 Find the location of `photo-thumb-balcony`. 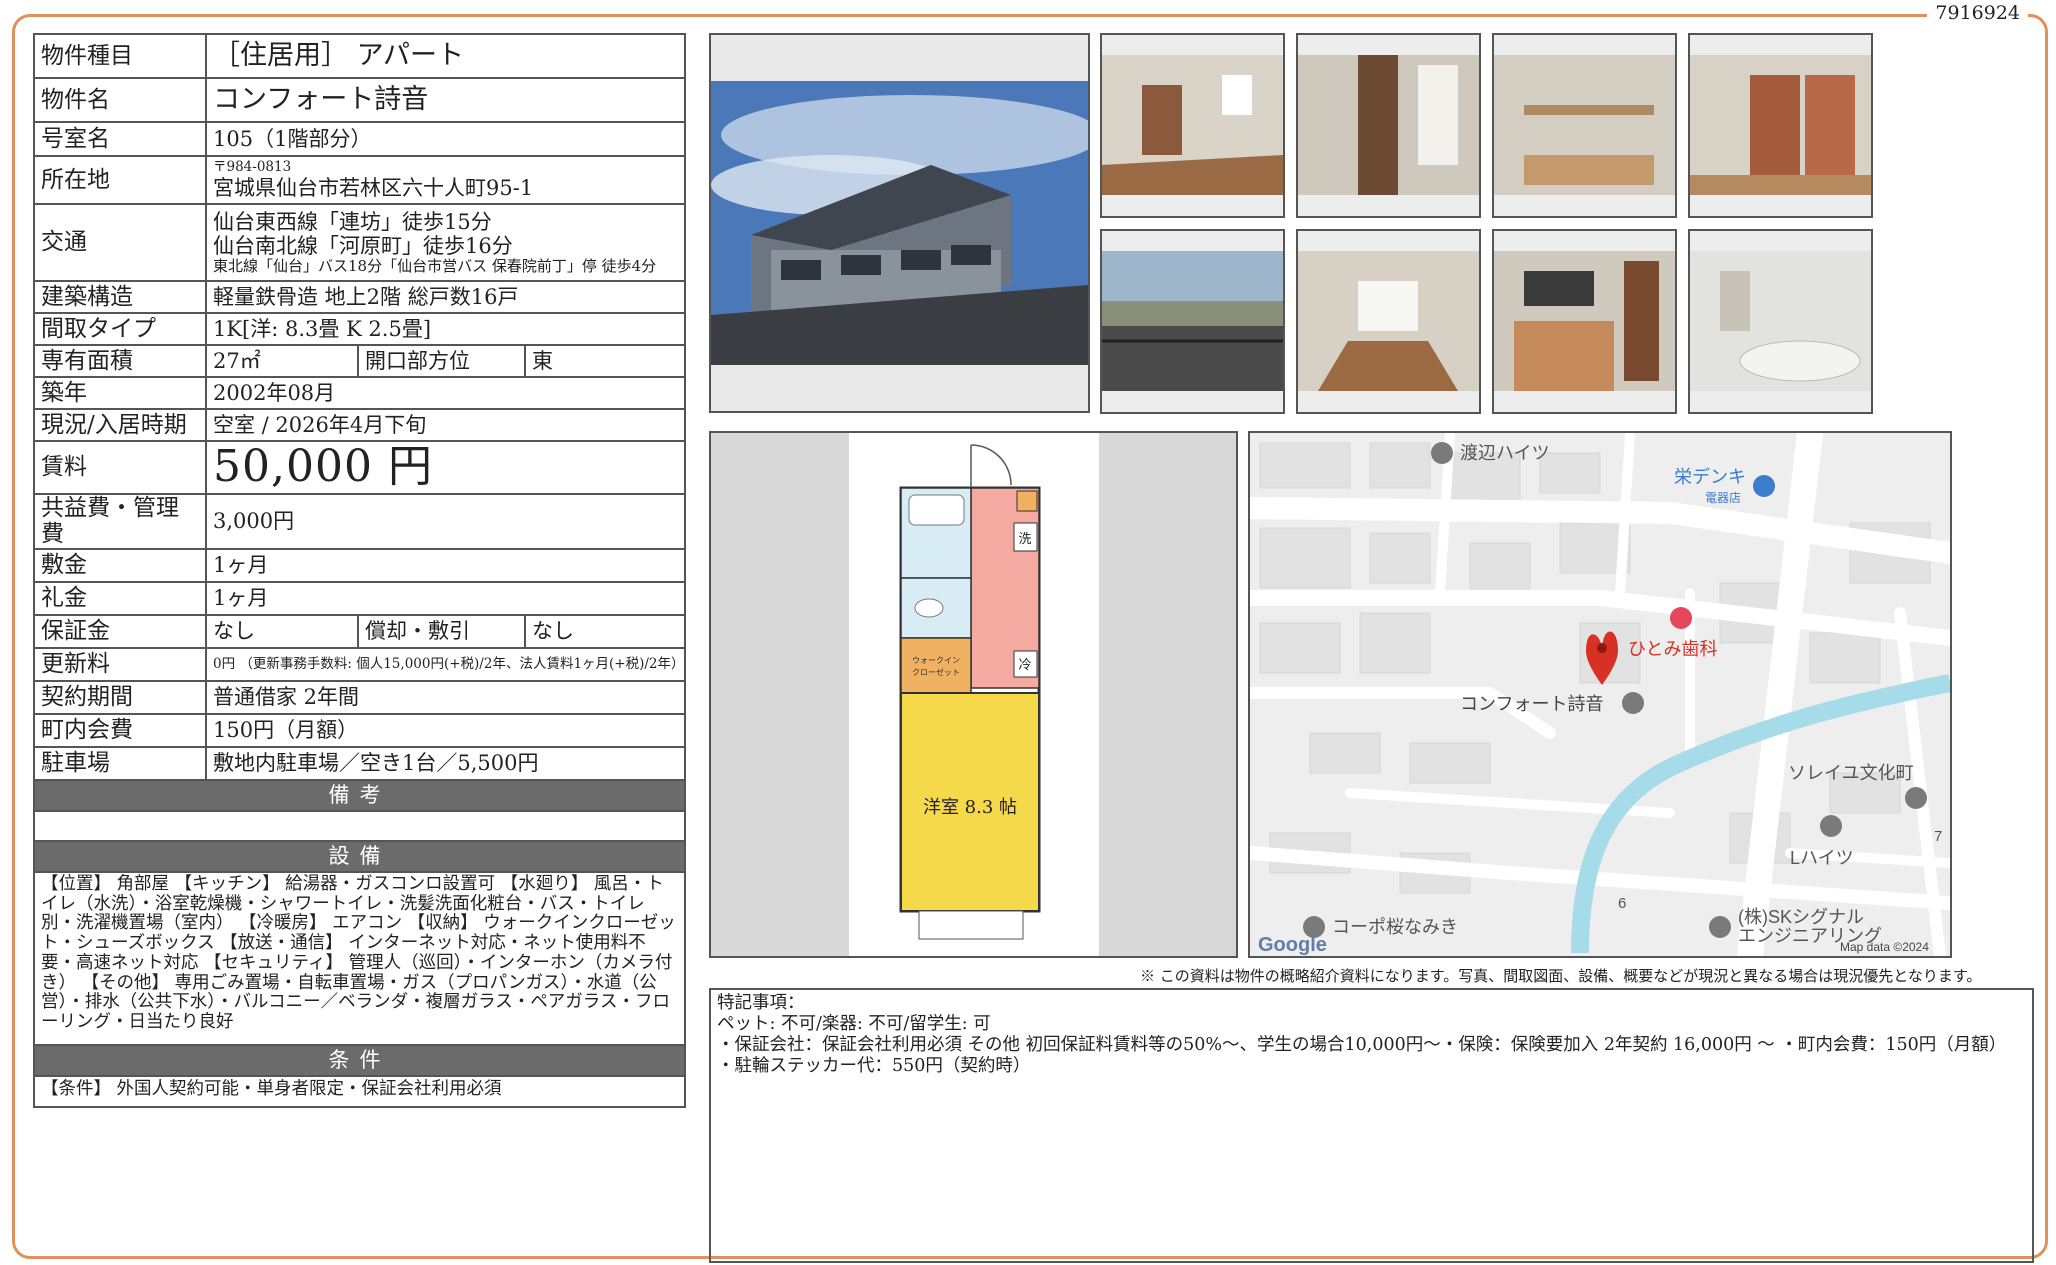

photo-thumb-balcony is located at coordinates (1192, 321).